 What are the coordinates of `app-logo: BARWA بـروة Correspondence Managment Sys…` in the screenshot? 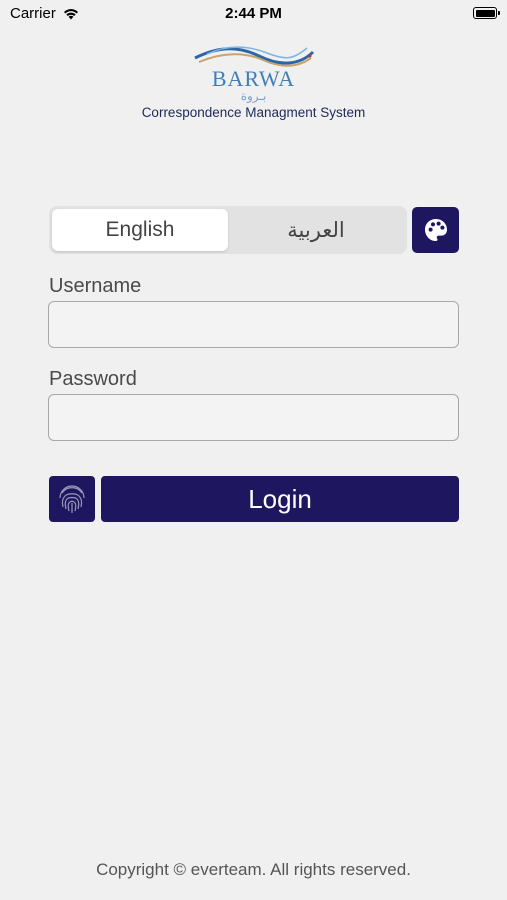 It's located at (253, 82).